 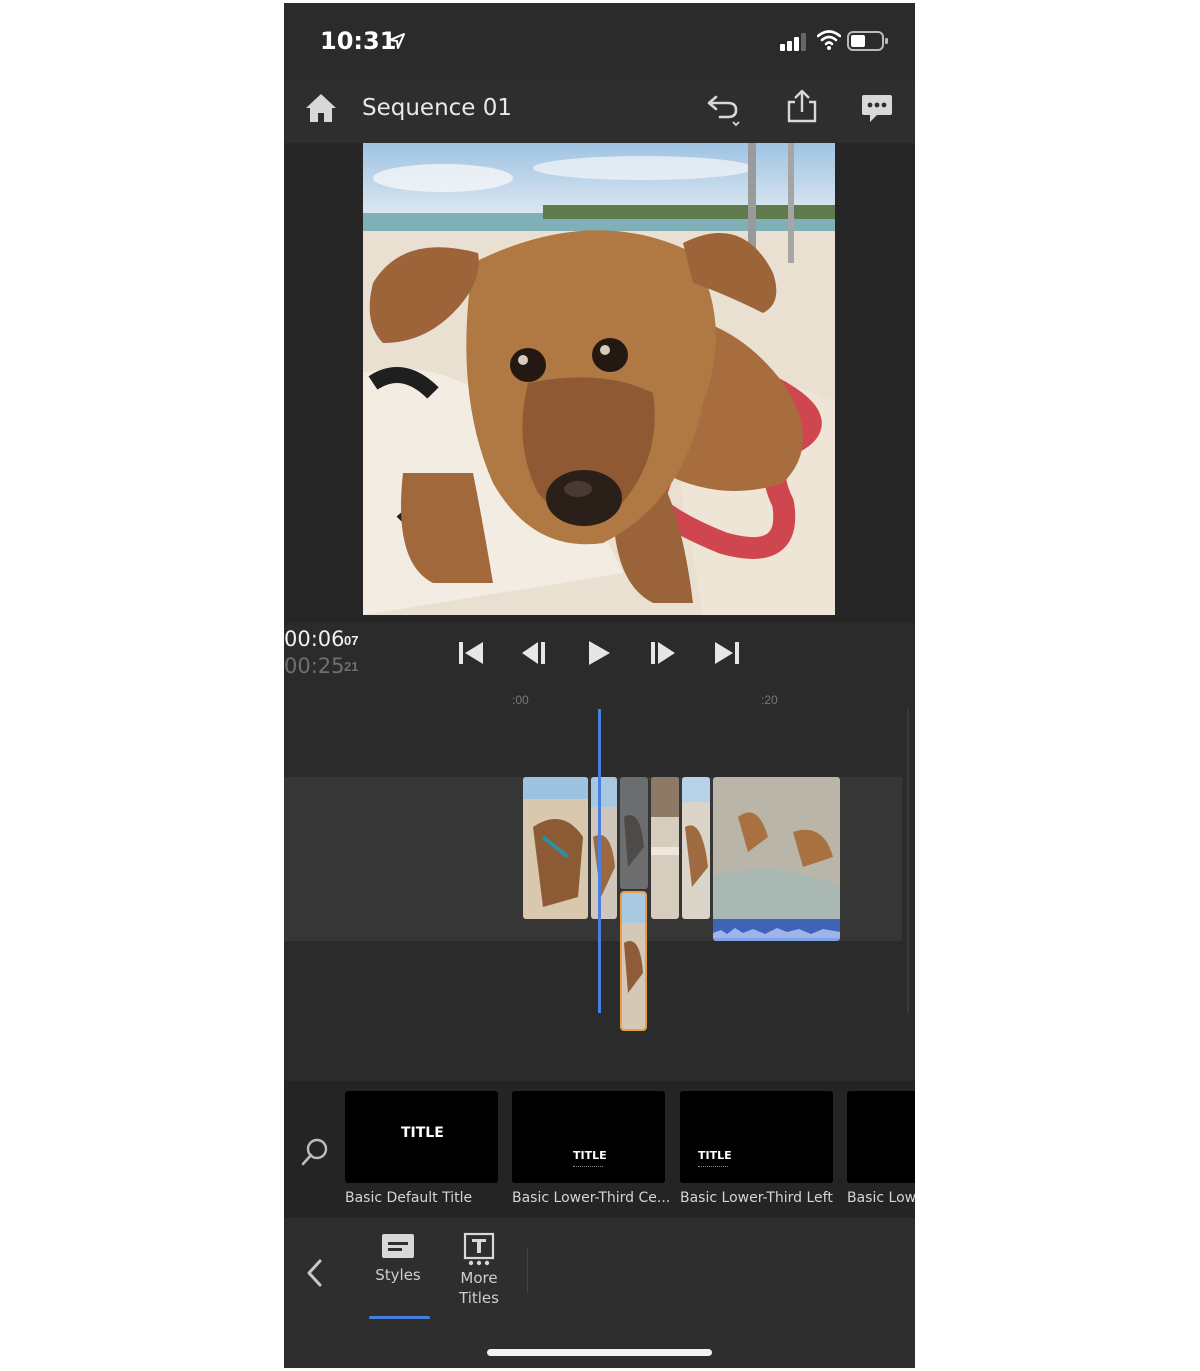 I want to click on video-preview, so click(x=599, y=379).